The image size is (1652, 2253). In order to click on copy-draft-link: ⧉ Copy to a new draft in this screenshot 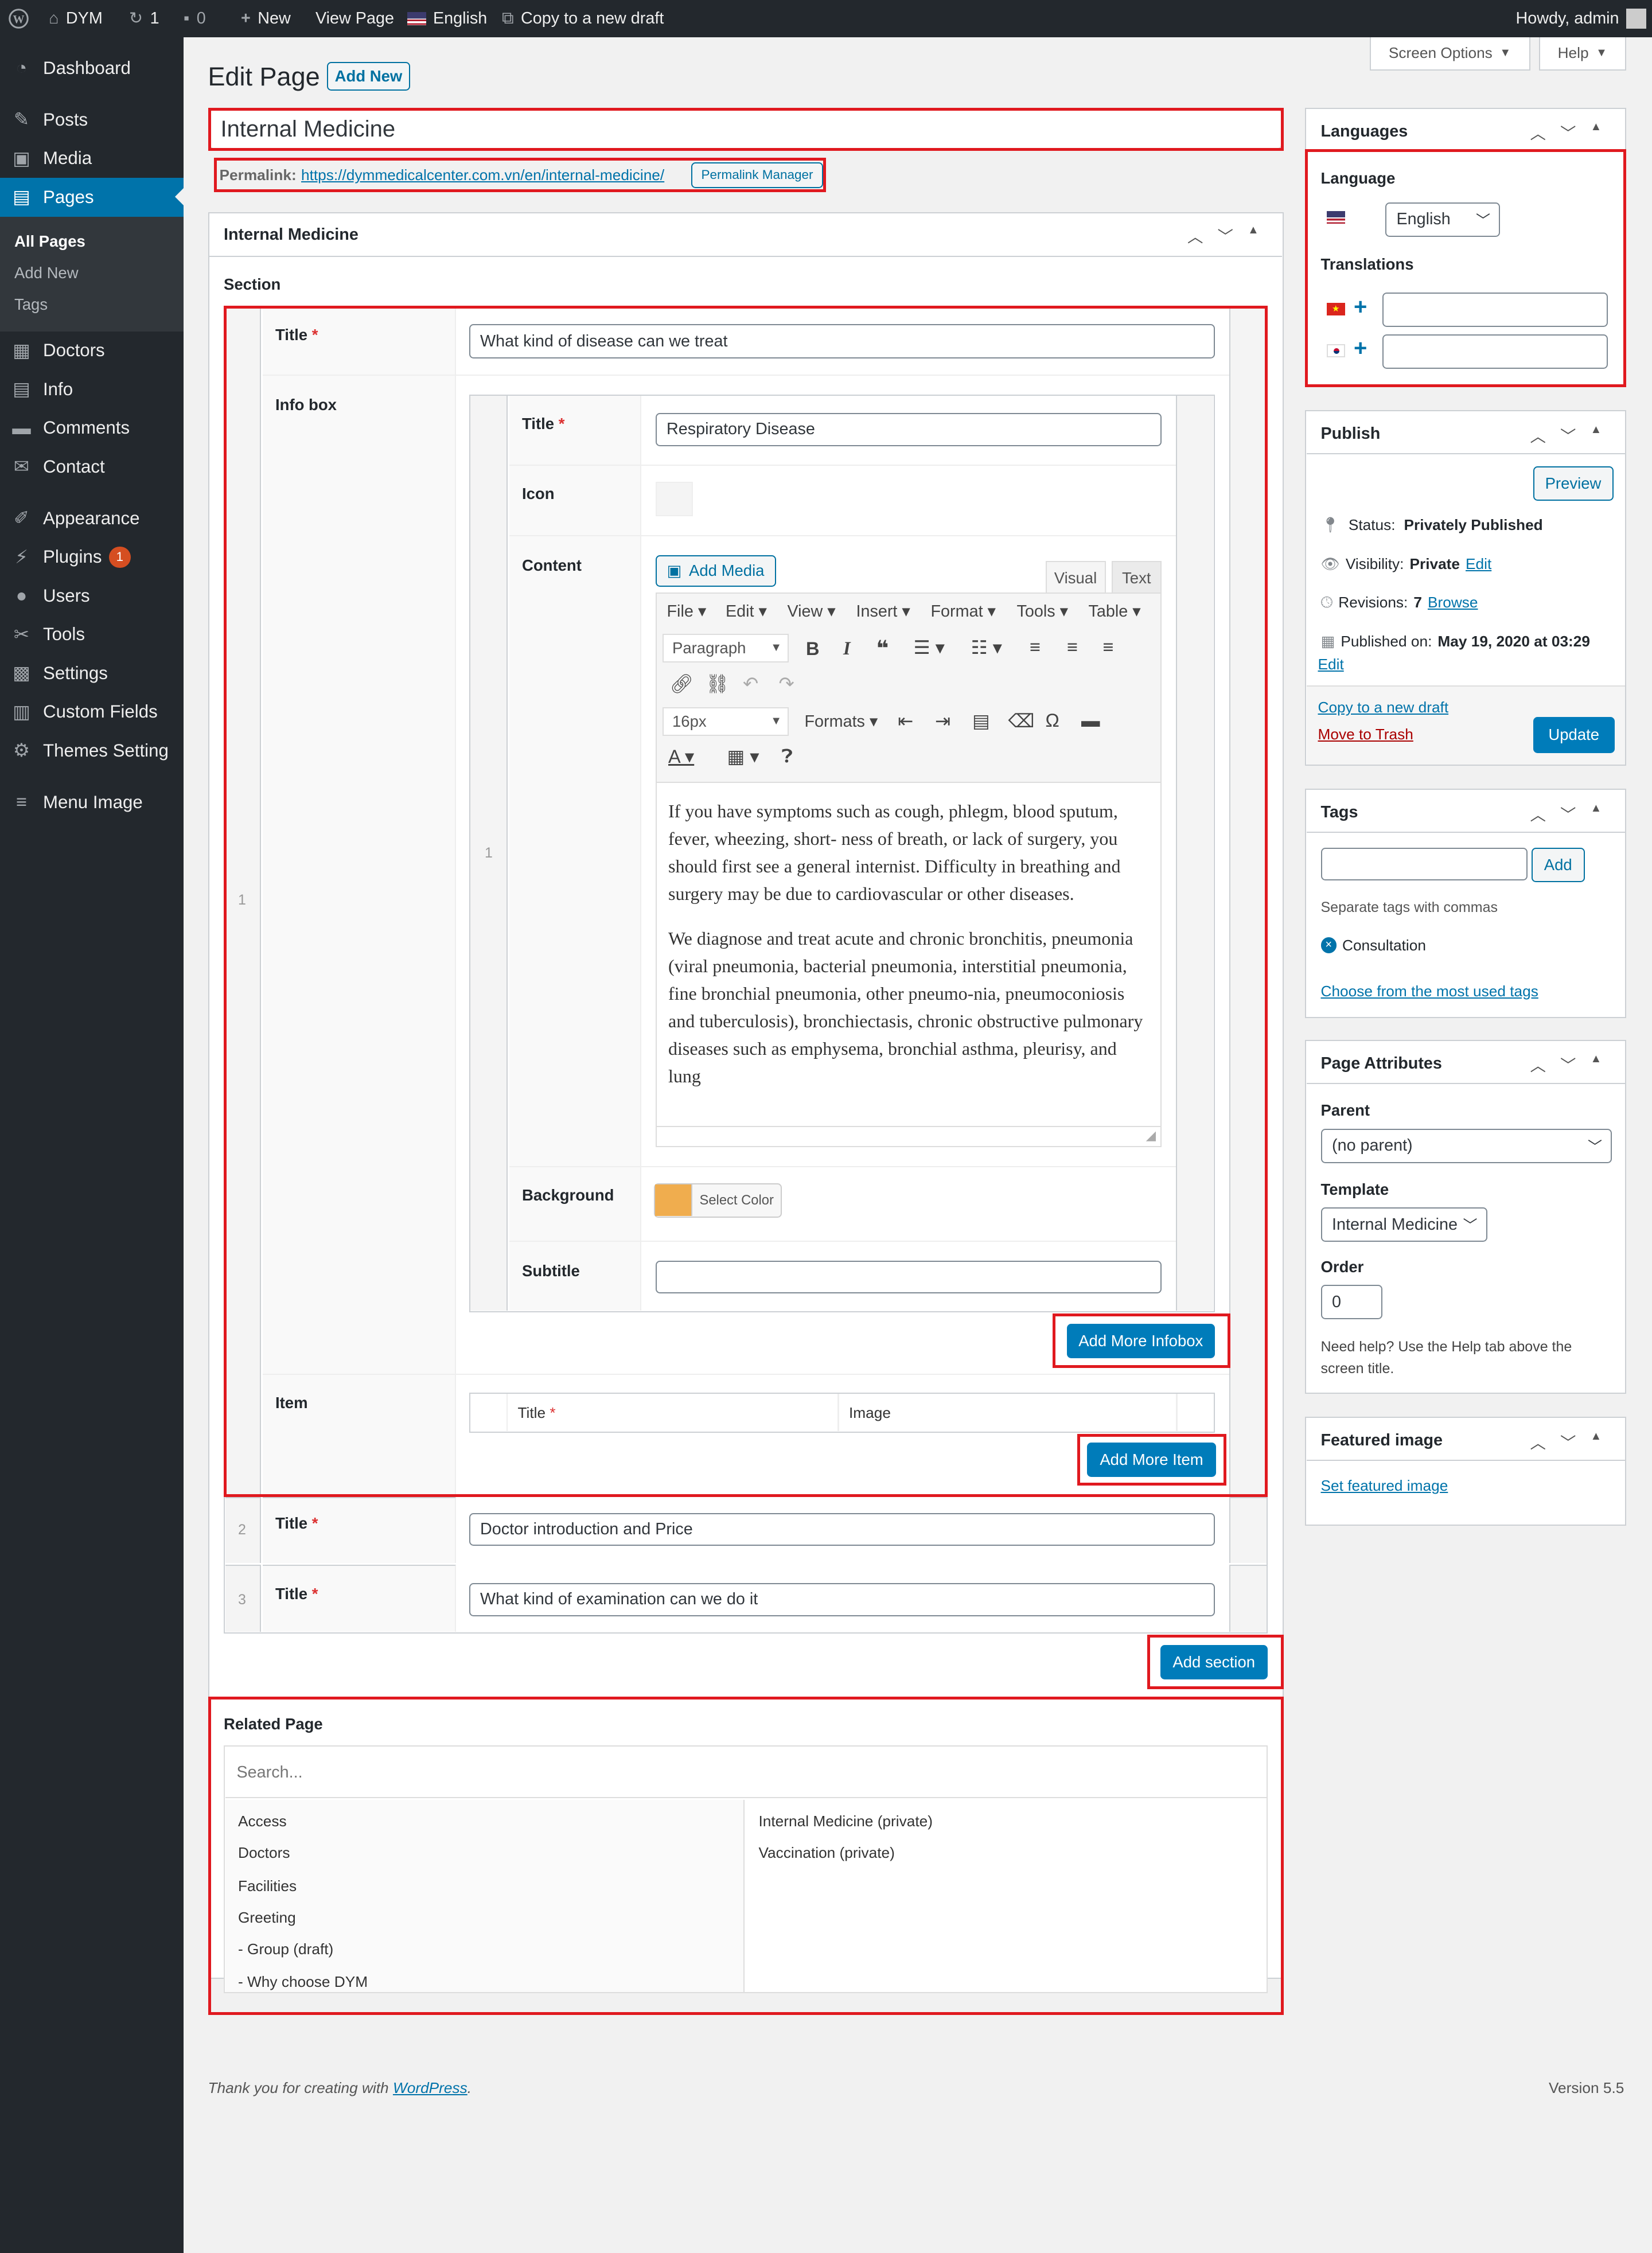, I will do `click(583, 18)`.